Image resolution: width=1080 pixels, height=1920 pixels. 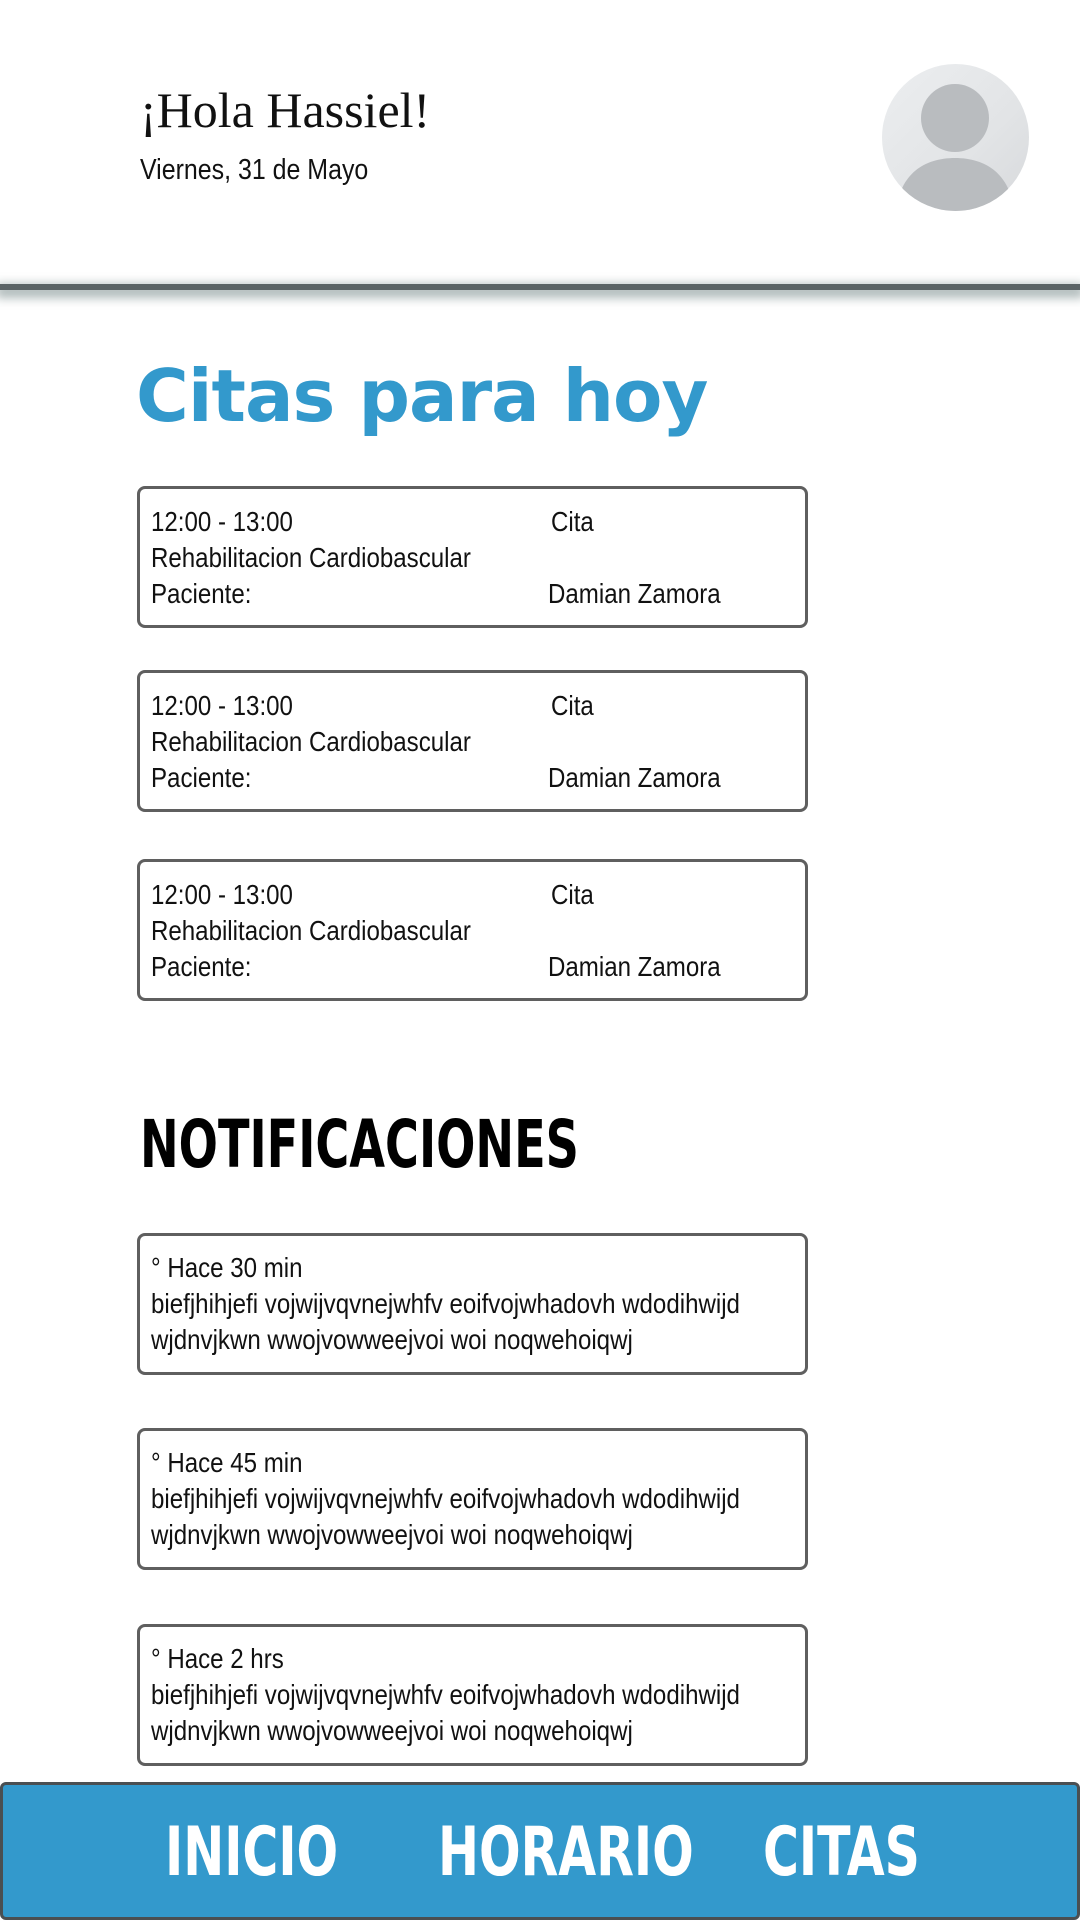 I want to click on appointments-title: Citas para hoy, so click(x=422, y=396).